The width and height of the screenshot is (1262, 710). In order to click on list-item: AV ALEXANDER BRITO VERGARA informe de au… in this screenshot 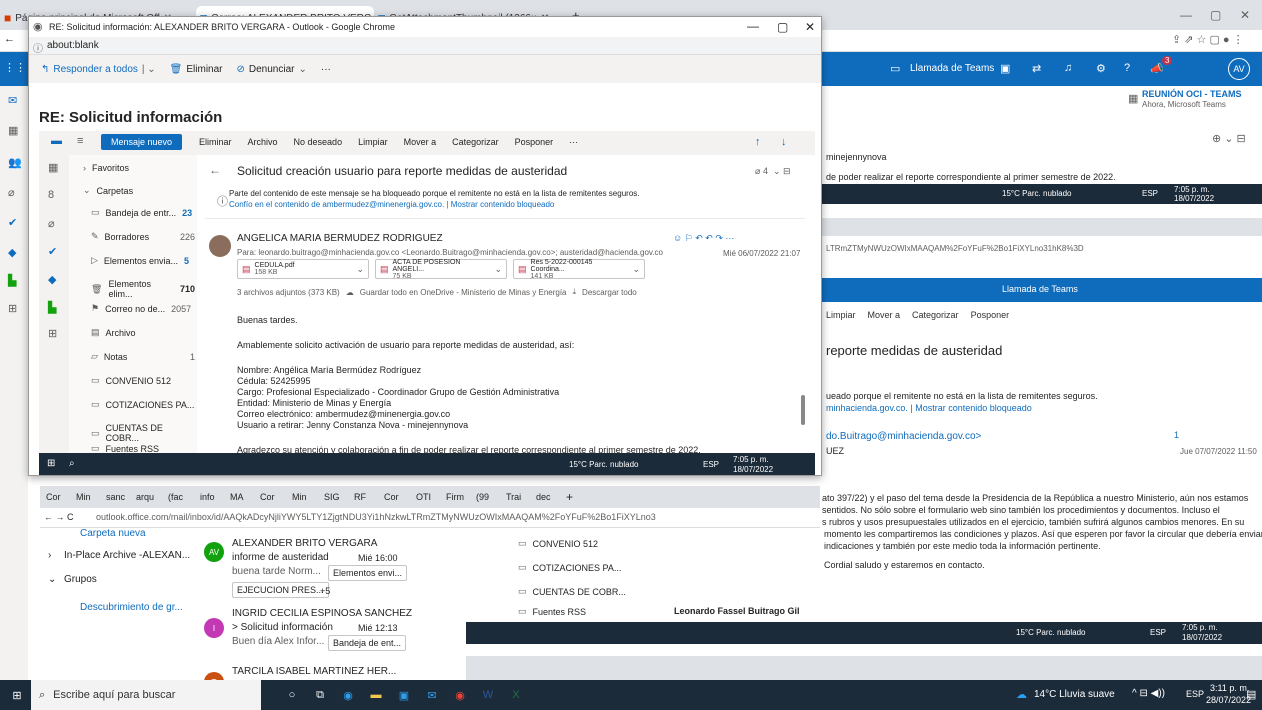, I will do `click(305, 564)`.